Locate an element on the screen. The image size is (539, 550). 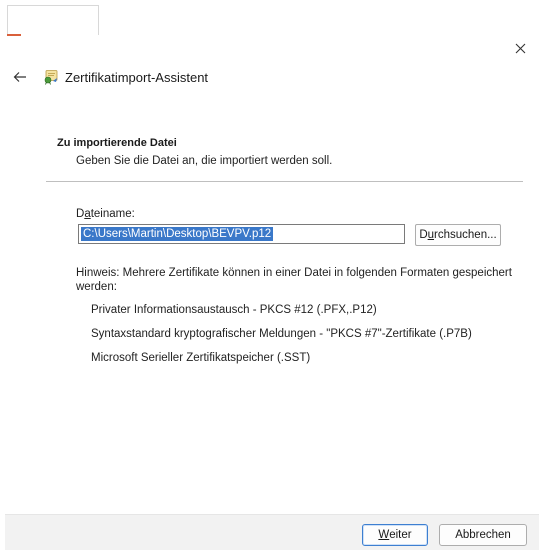
next-button: Weiter is located at coordinates (395, 535).